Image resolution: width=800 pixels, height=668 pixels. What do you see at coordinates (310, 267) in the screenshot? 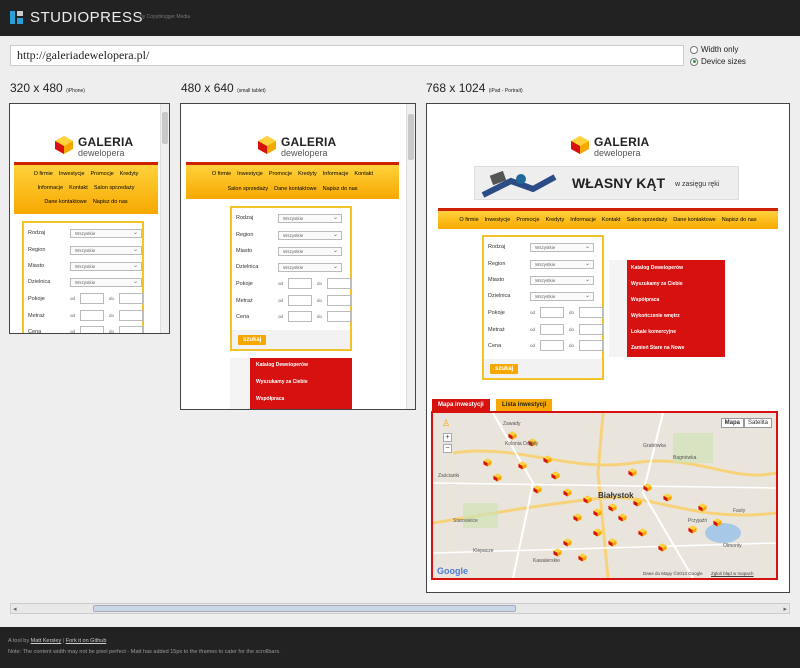
I see `district-select: Wszystkie` at bounding box center [310, 267].